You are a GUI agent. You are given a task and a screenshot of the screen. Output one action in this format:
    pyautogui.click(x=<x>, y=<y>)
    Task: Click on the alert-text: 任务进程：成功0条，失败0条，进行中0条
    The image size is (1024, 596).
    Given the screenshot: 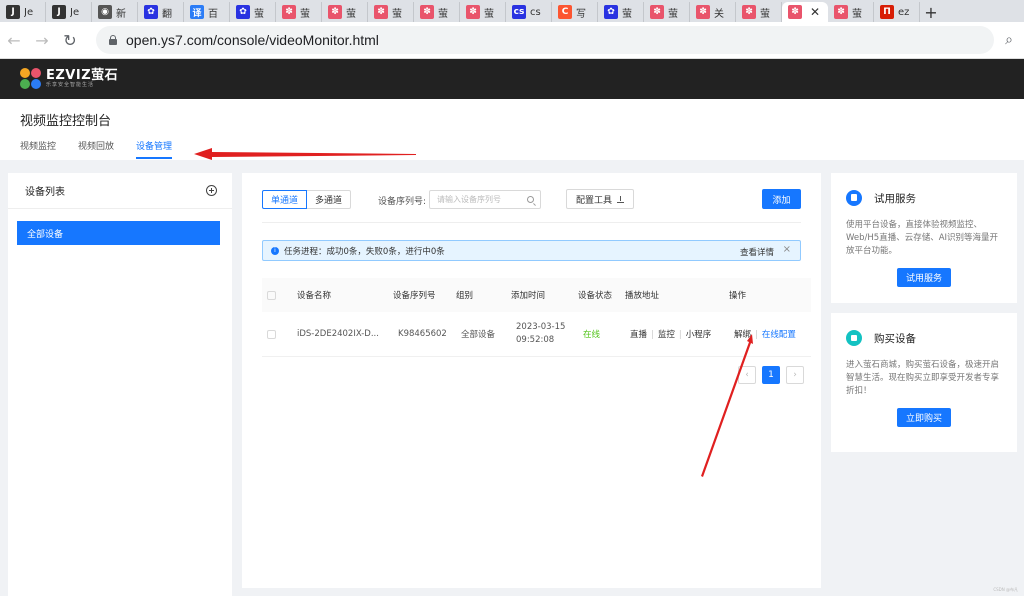 What is the action you would take?
    pyautogui.click(x=364, y=251)
    